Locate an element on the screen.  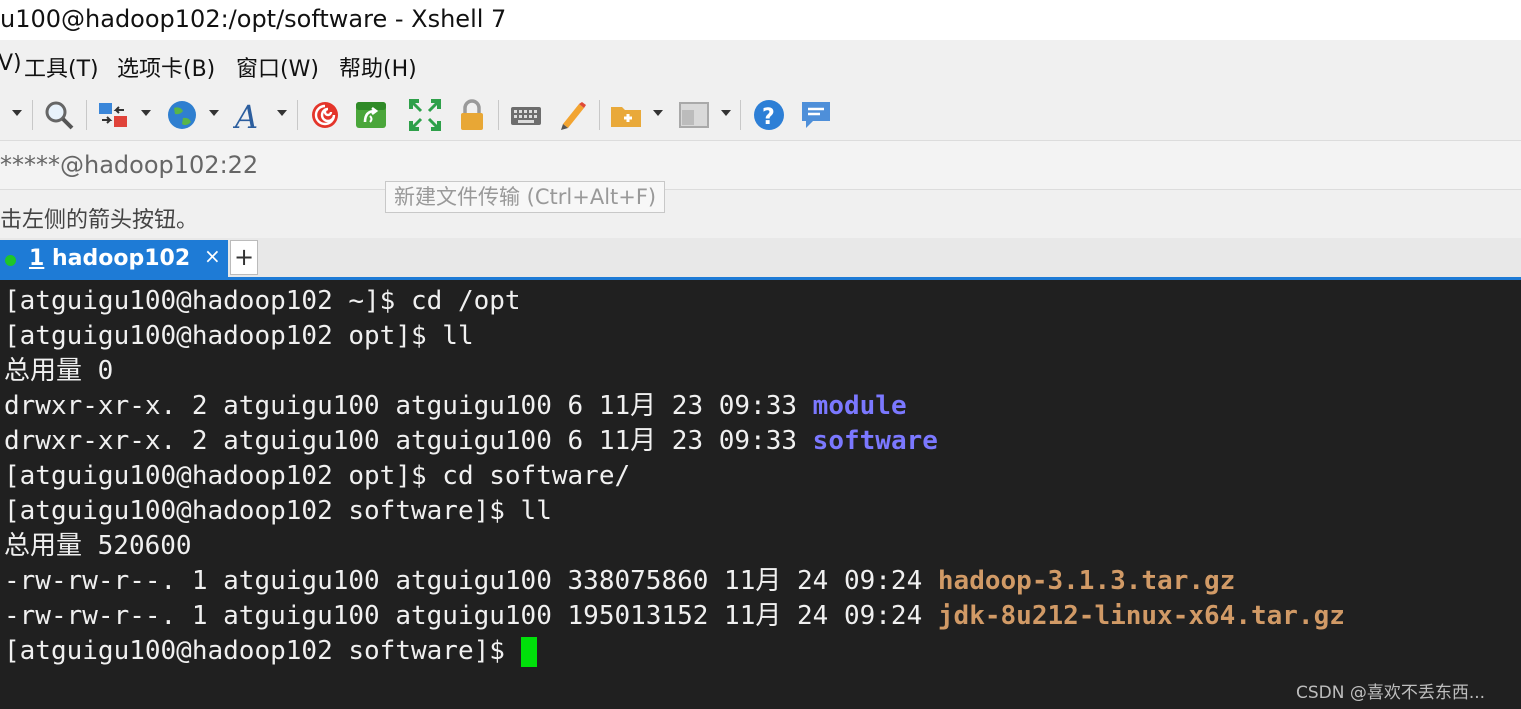
menu-help: 帮助(H) is located at coordinates (378, 67).